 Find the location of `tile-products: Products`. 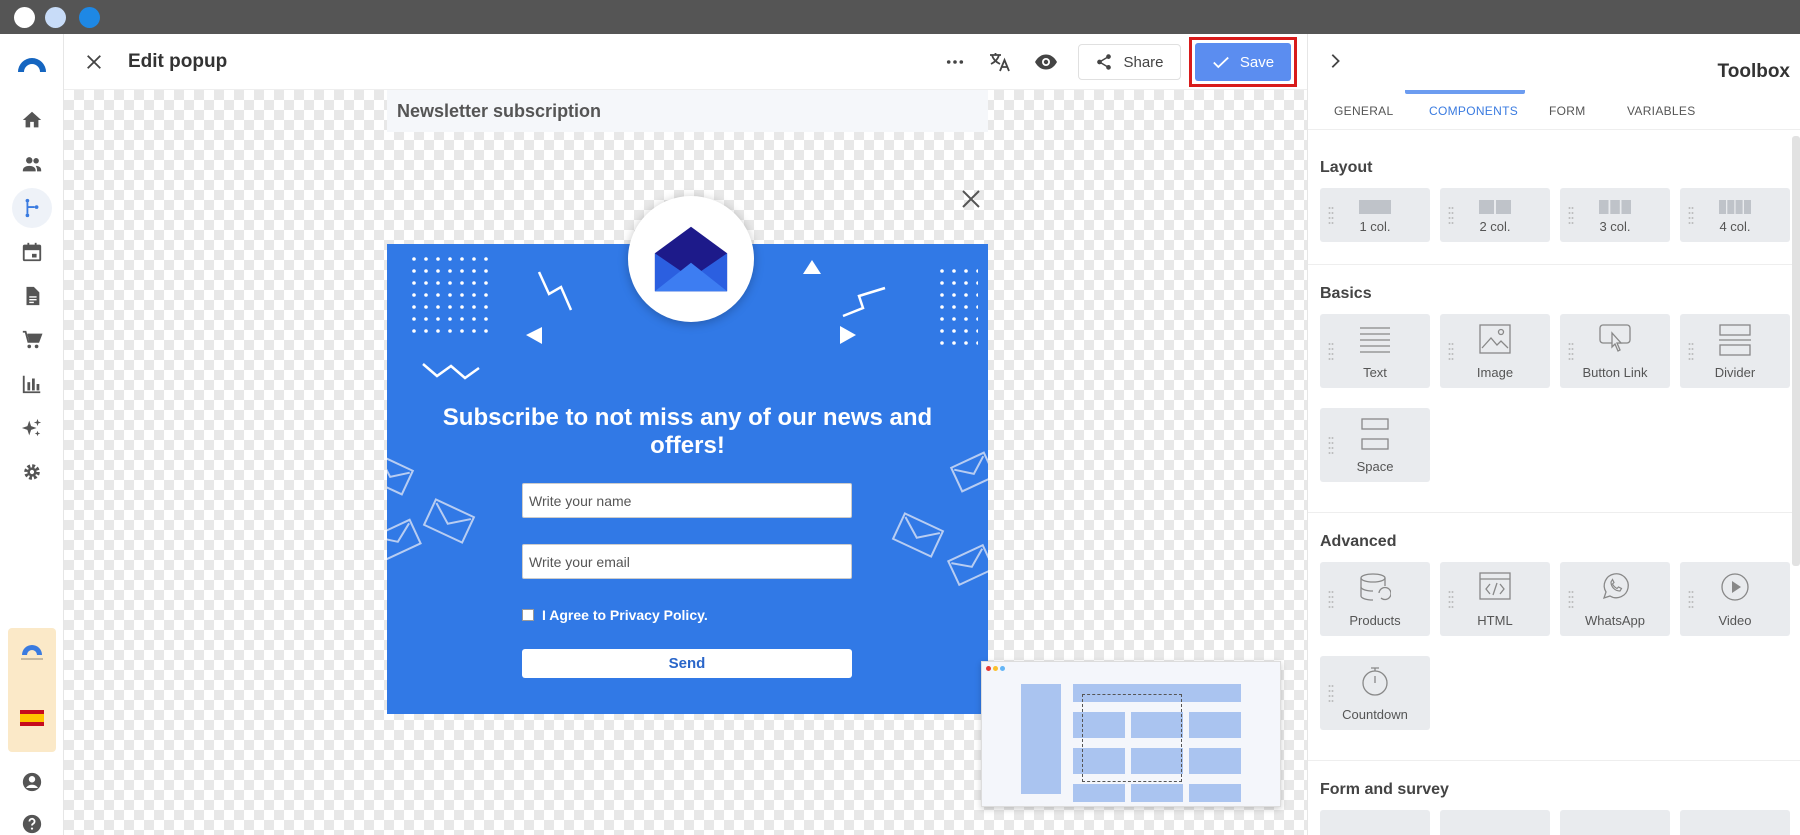

tile-products: Products is located at coordinates (1375, 599).